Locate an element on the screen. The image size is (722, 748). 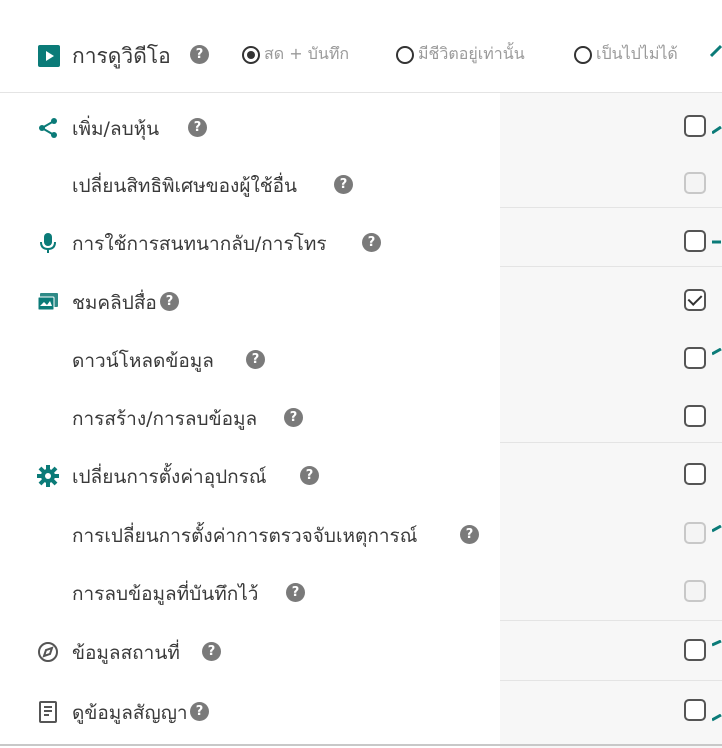
permission-label: ชมคลิปสื่อ is located at coordinates (114, 303).